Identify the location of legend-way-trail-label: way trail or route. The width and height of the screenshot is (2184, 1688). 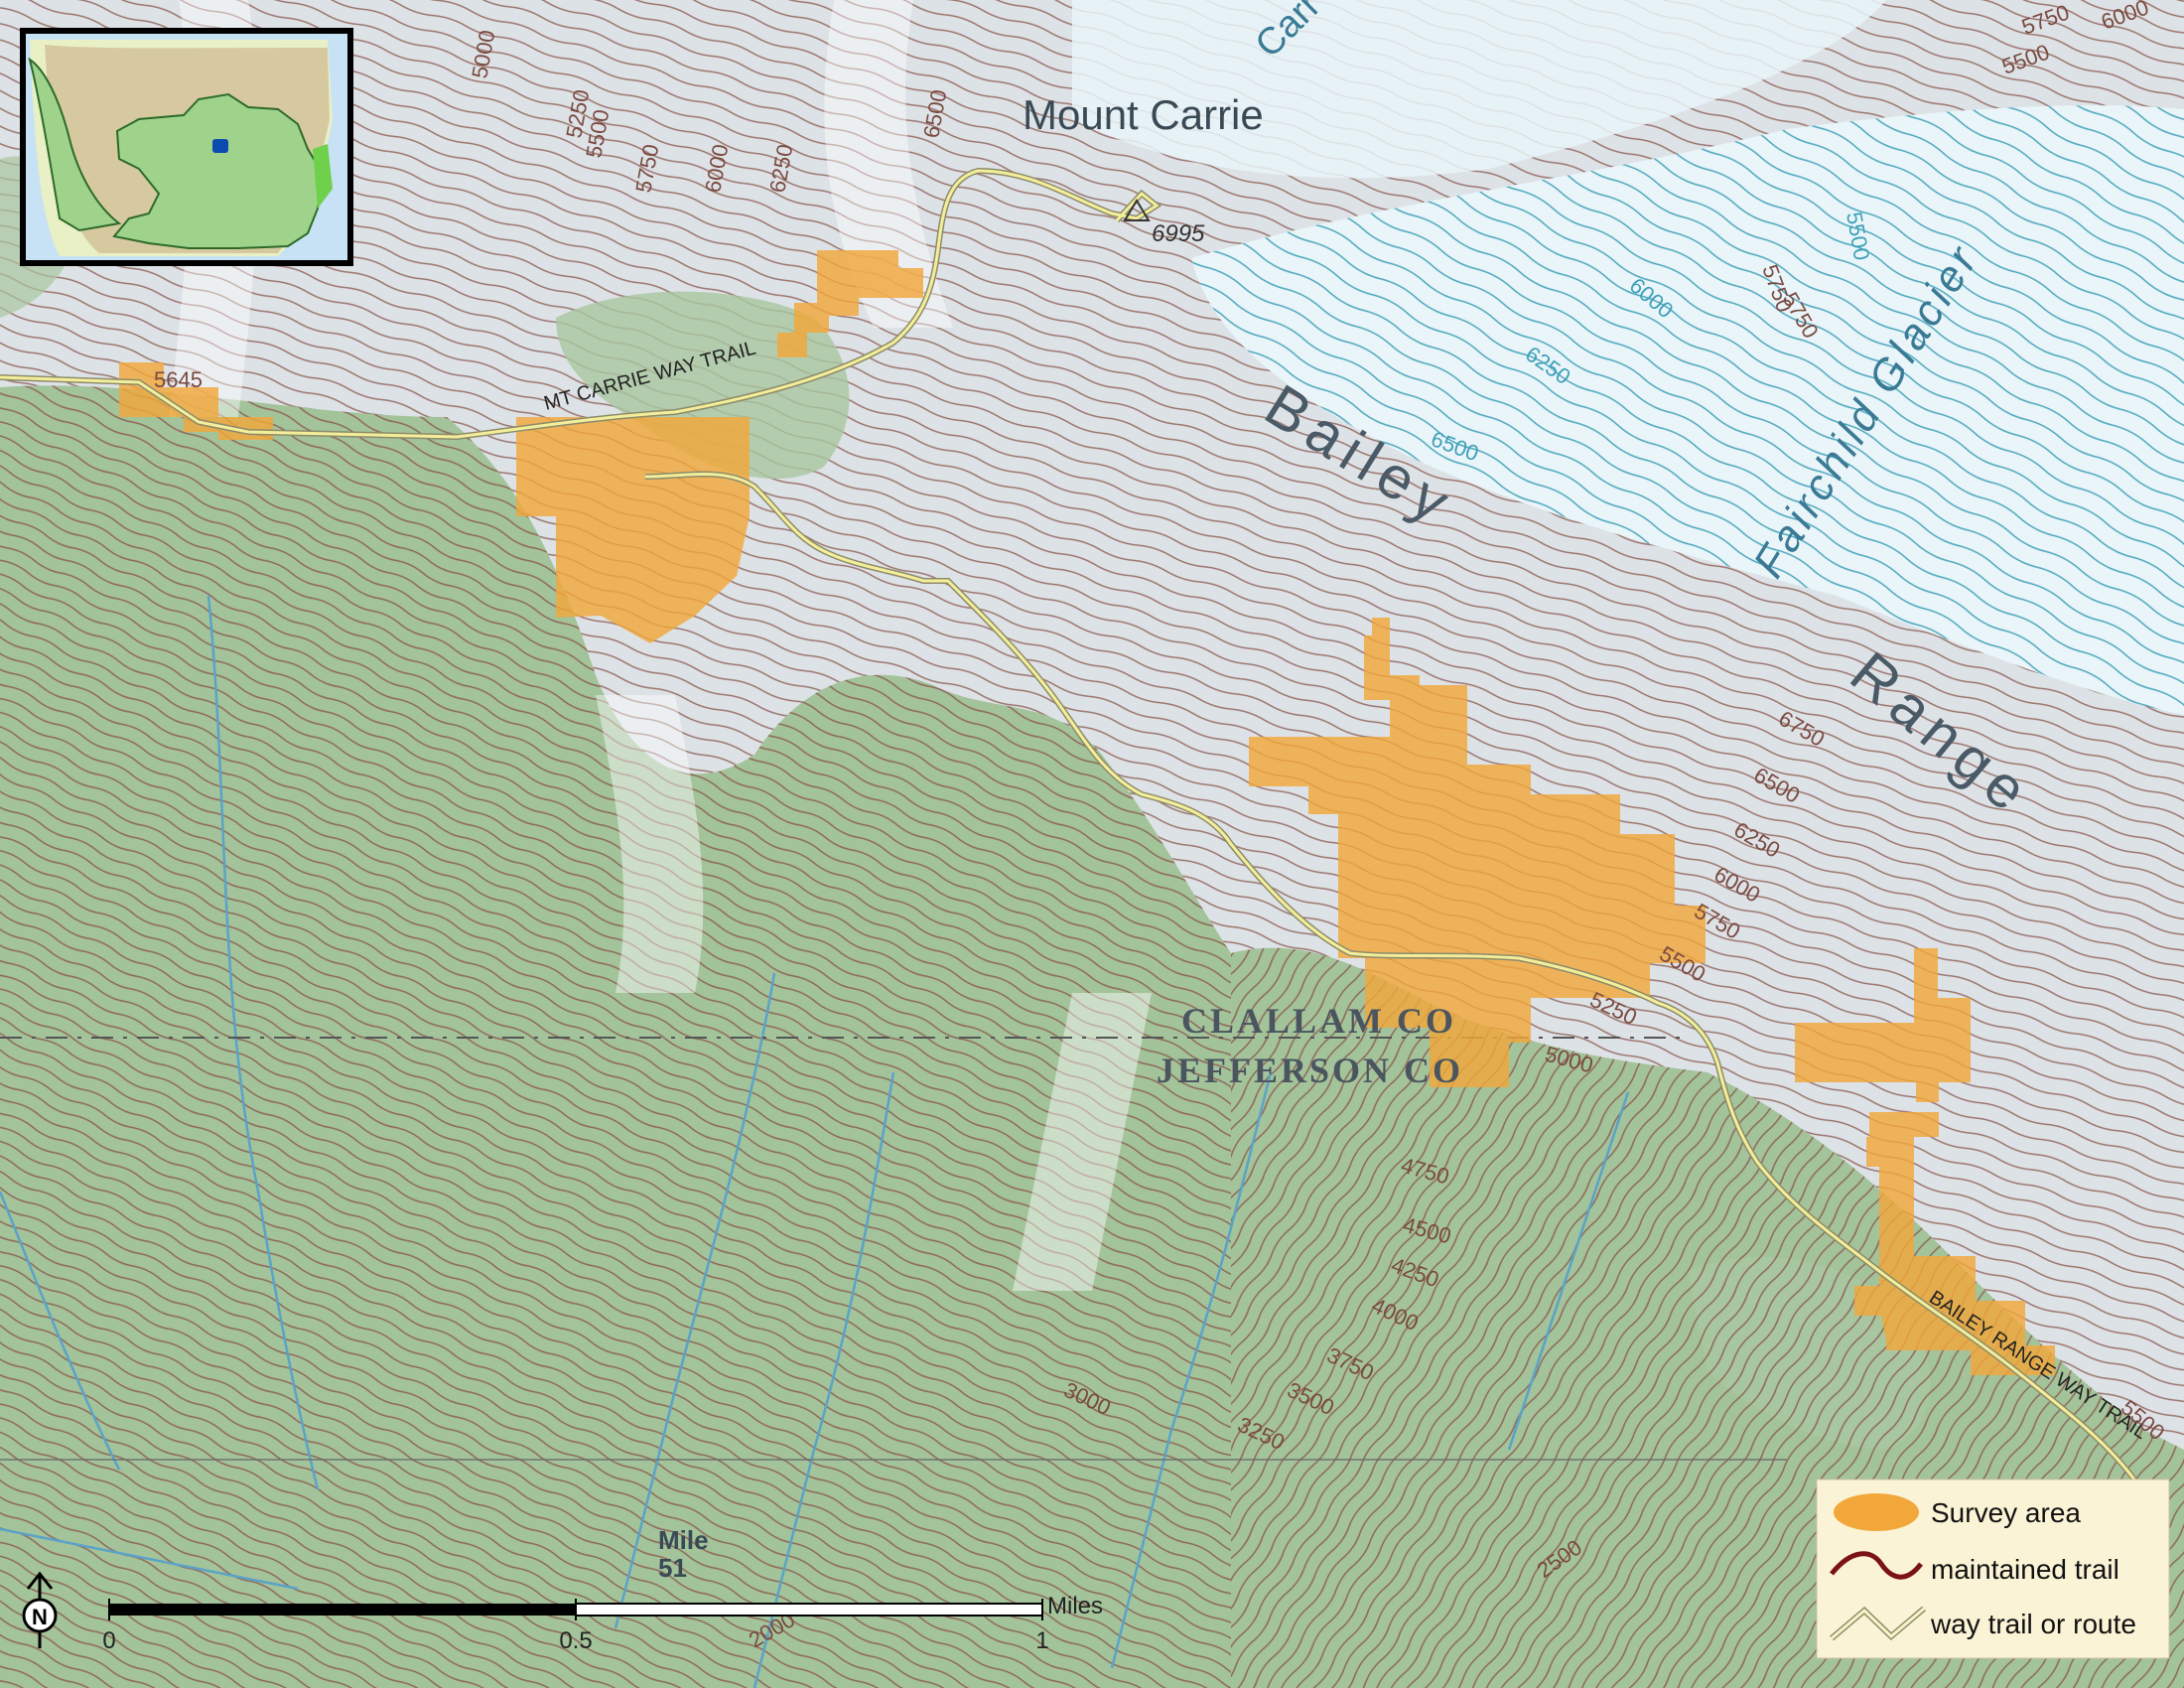
(2033, 1624).